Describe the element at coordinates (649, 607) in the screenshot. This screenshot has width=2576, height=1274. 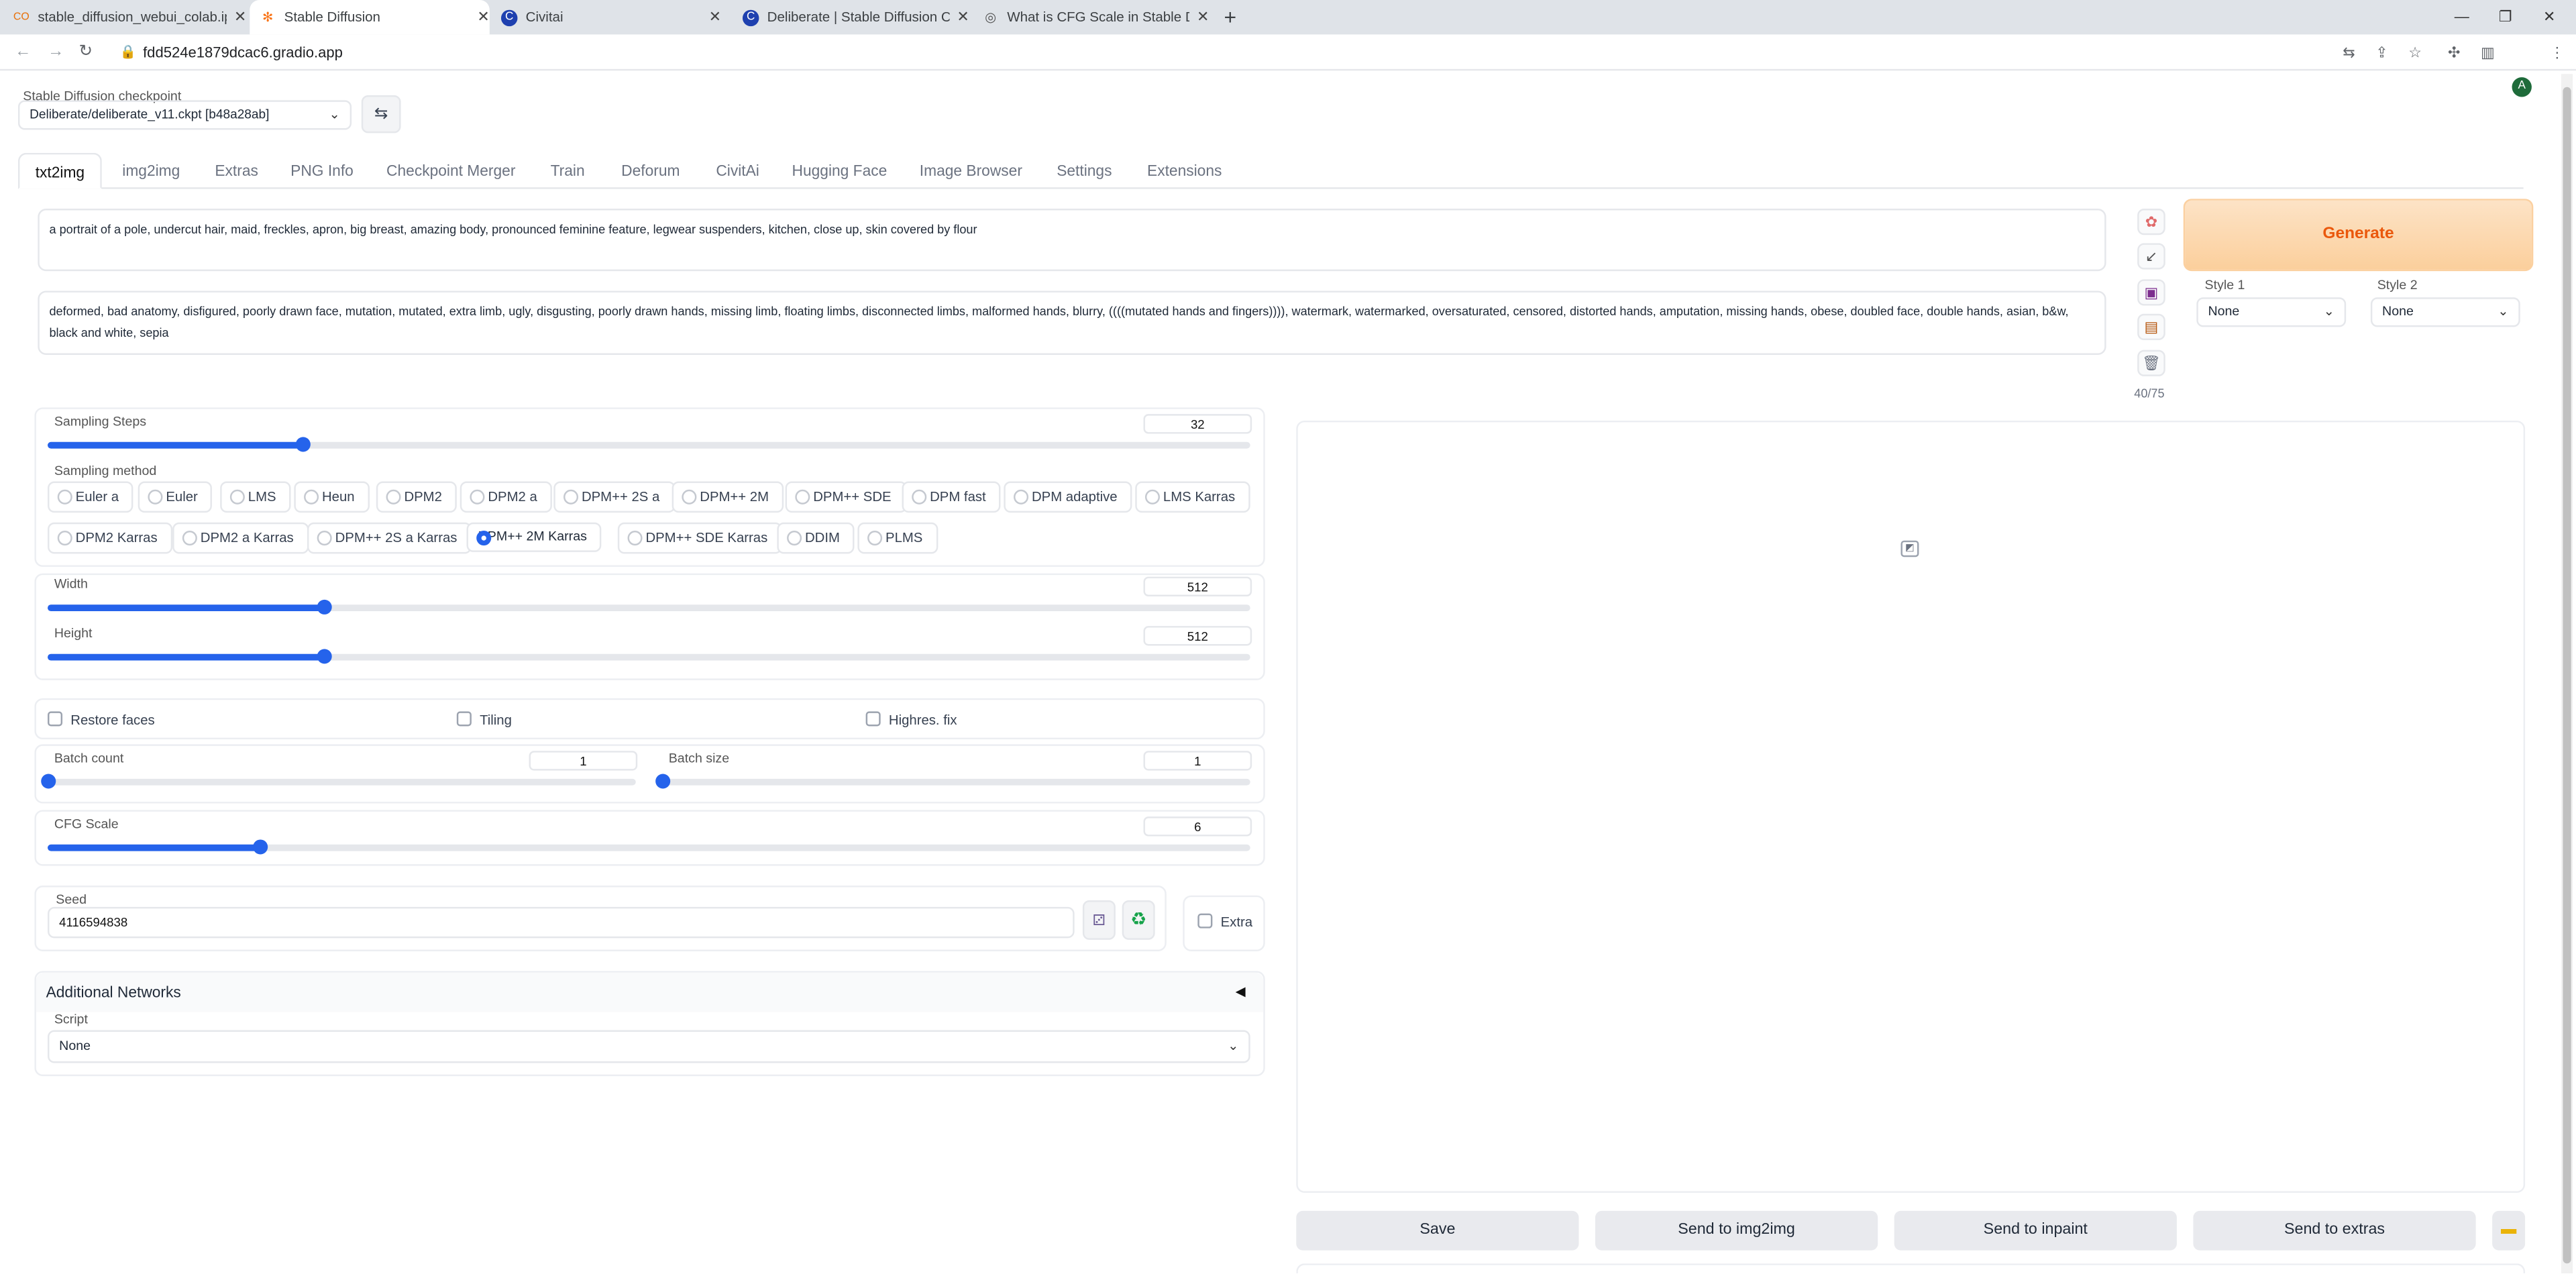
I see `width-slider` at that location.